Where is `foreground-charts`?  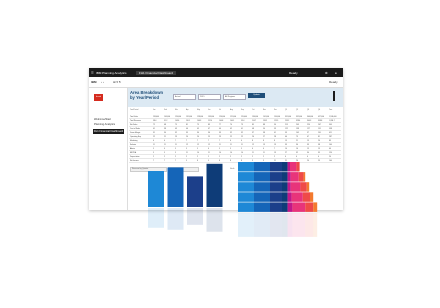
foreground-charts is located at coordinates (233, 199).